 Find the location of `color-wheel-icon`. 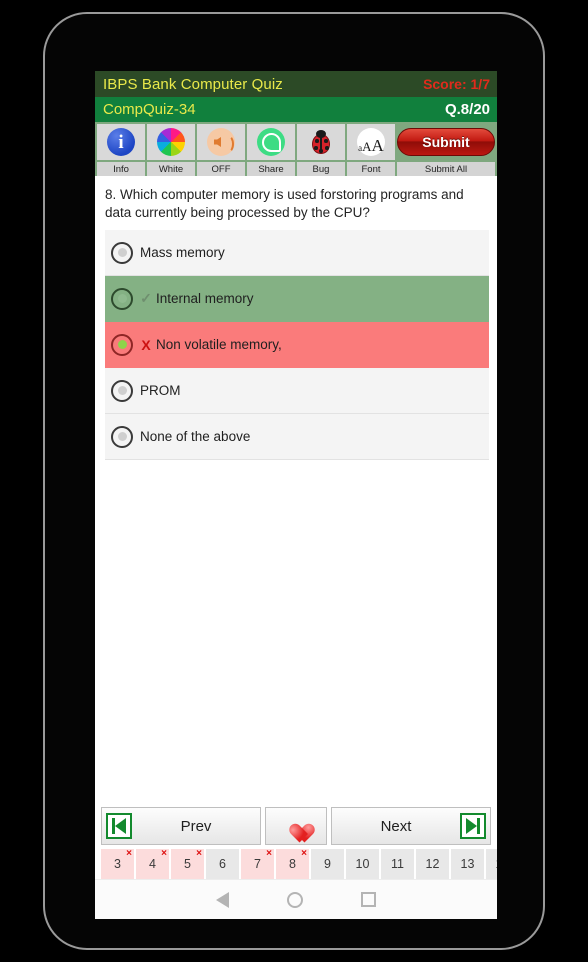

color-wheel-icon is located at coordinates (171, 142).